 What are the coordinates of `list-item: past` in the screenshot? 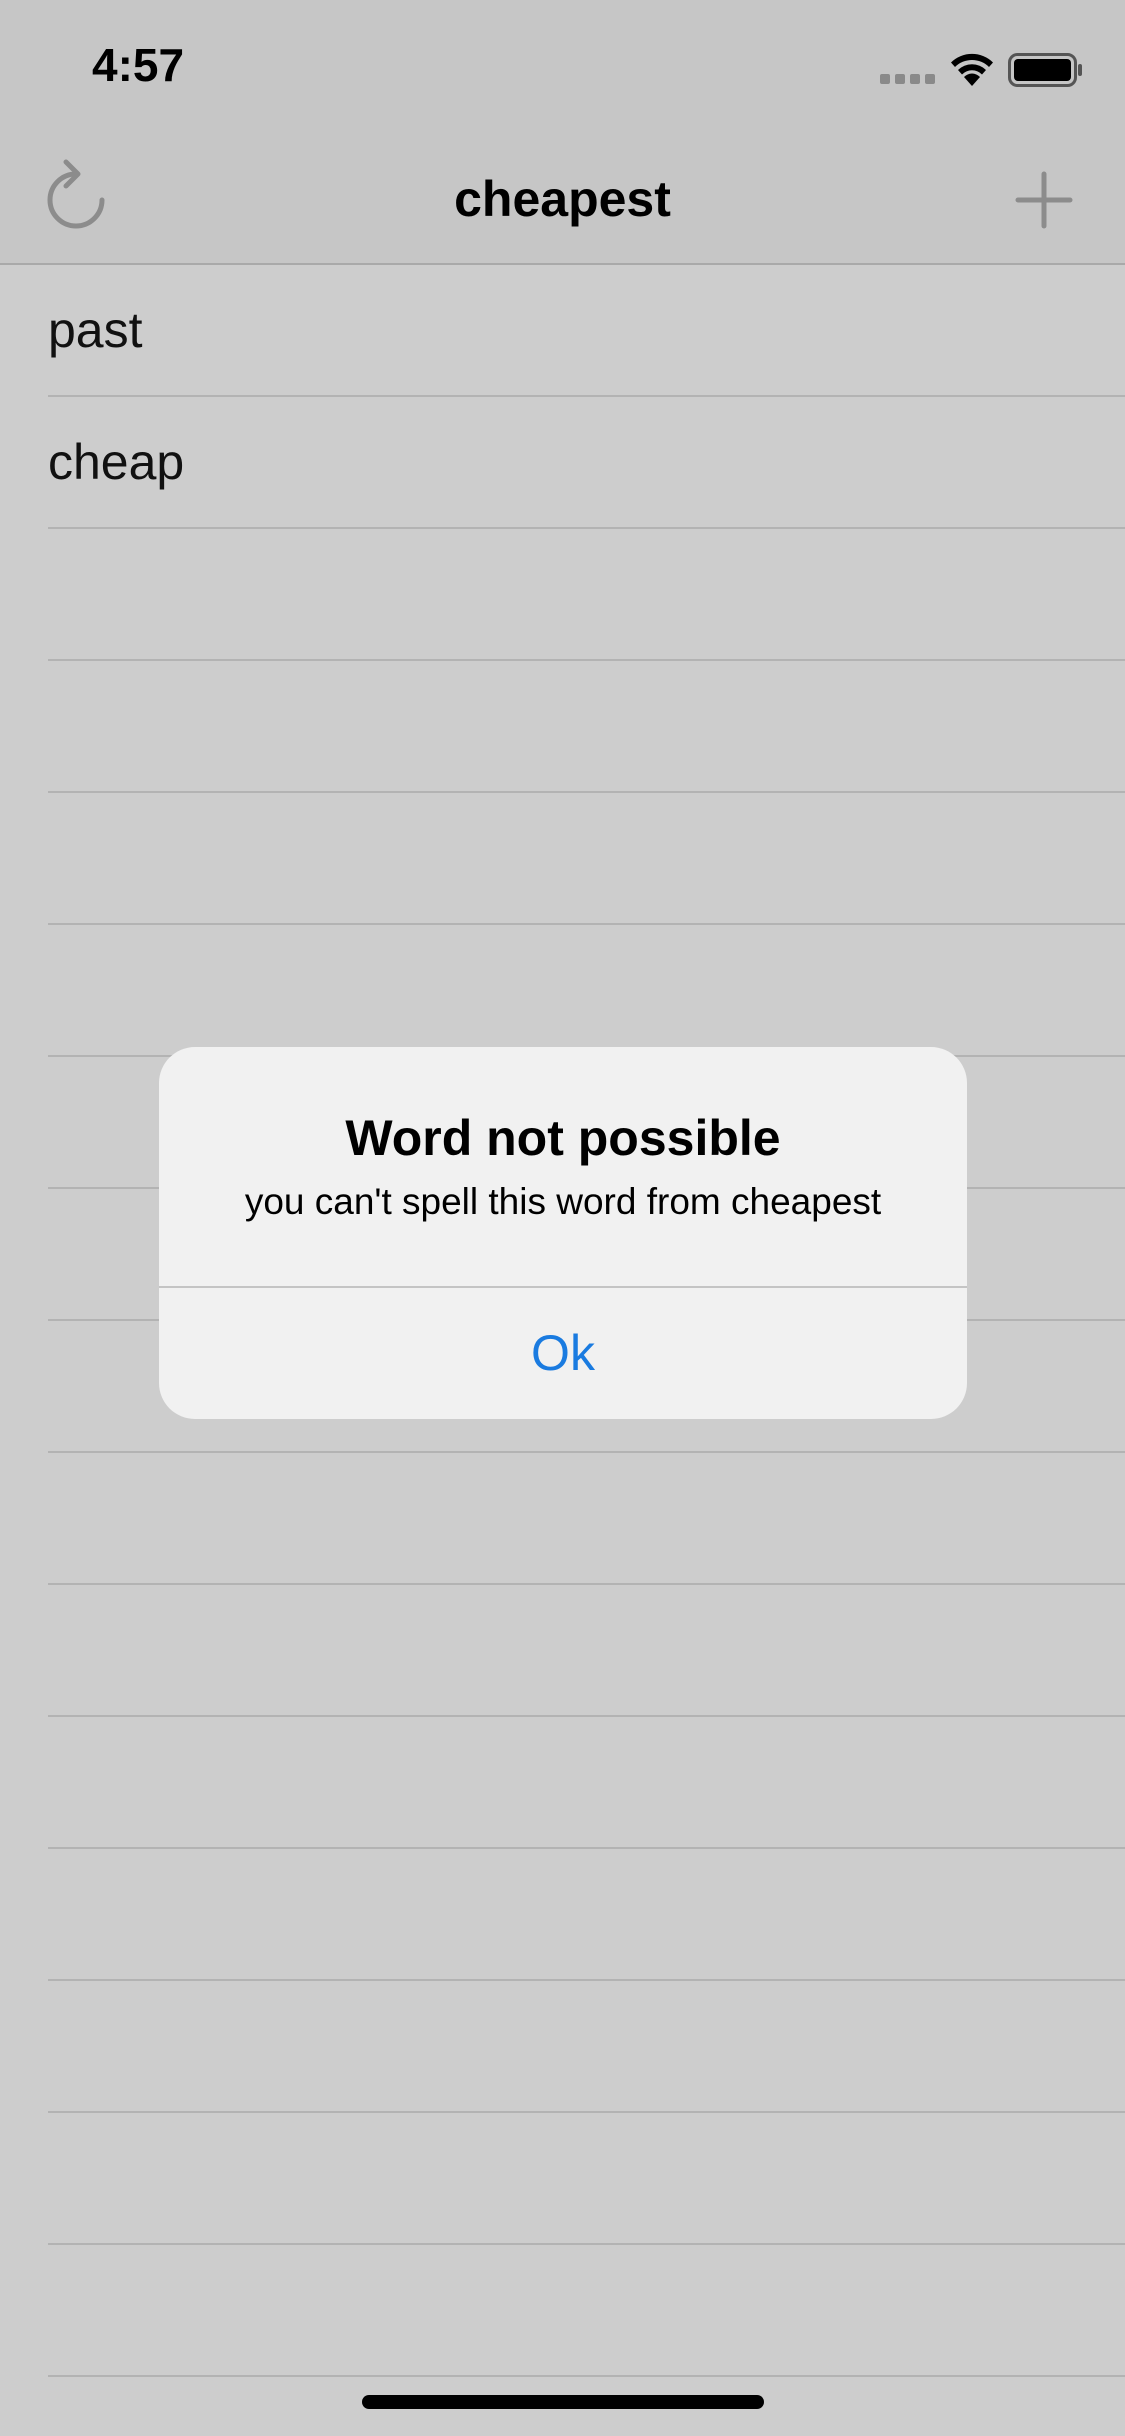 It's located at (586, 331).